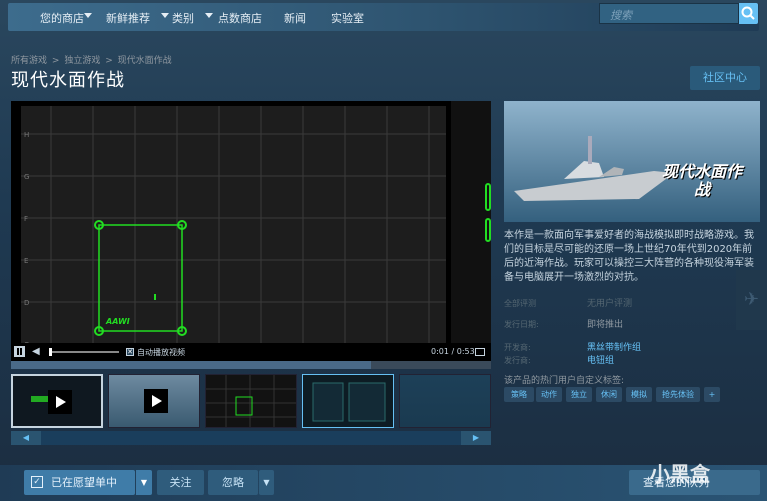  Describe the element at coordinates (632, 161) in the screenshot. I see `game-capsule-image: 现代水面作战` at that location.